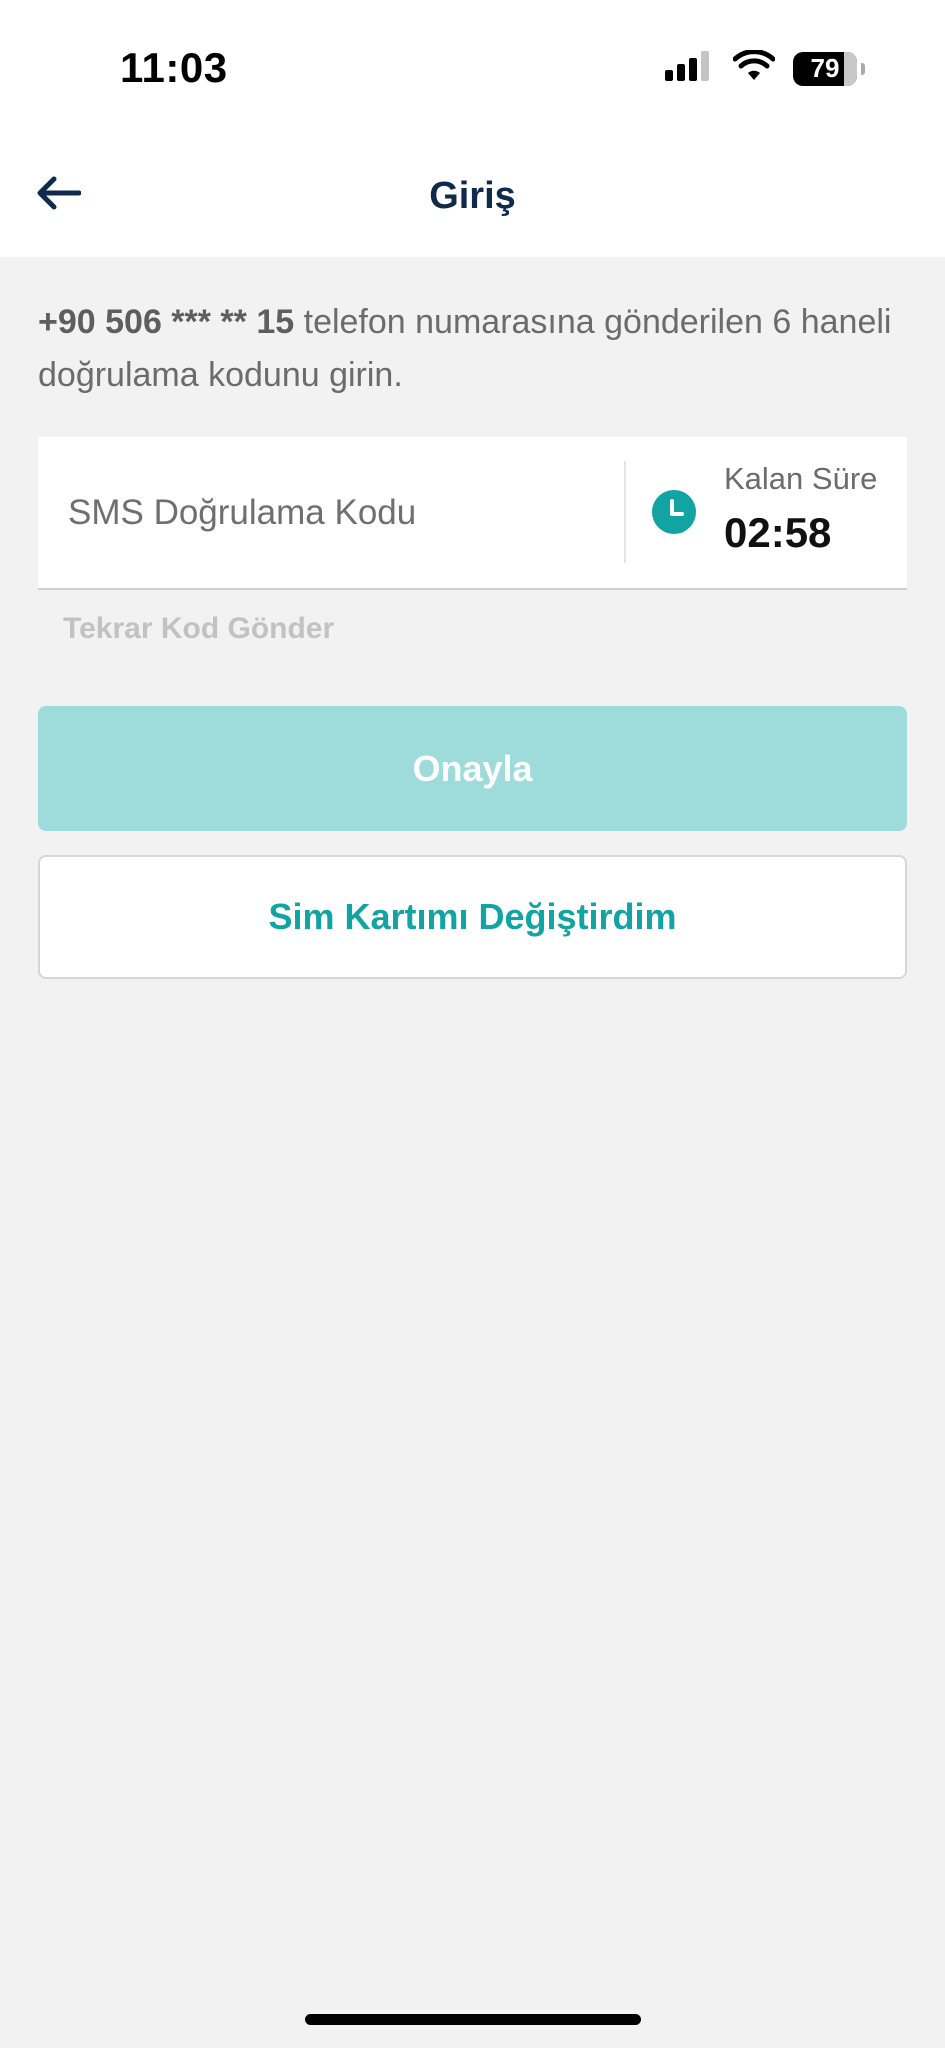 The image size is (945, 2048). What do you see at coordinates (330, 512) in the screenshot?
I see `sms-code-input` at bounding box center [330, 512].